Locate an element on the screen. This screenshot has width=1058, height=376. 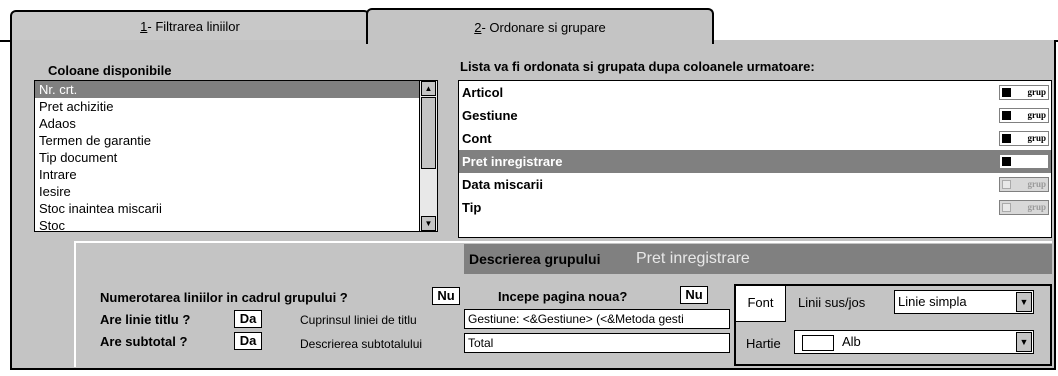
new-page-question: Incepe pagina noua? is located at coordinates (563, 296).